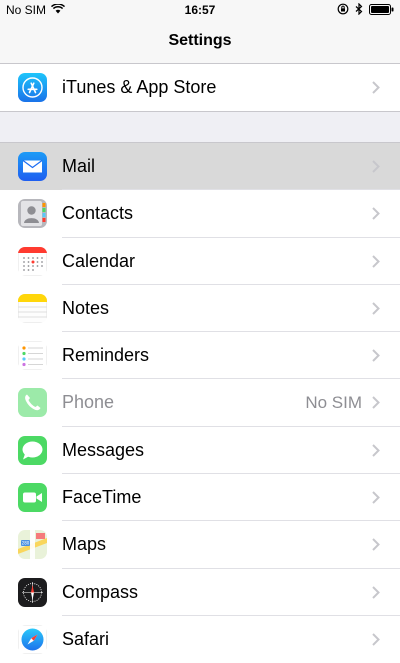  Describe the element at coordinates (139, 87) in the screenshot. I see `settings-row-label: iTunes & App Store` at that location.